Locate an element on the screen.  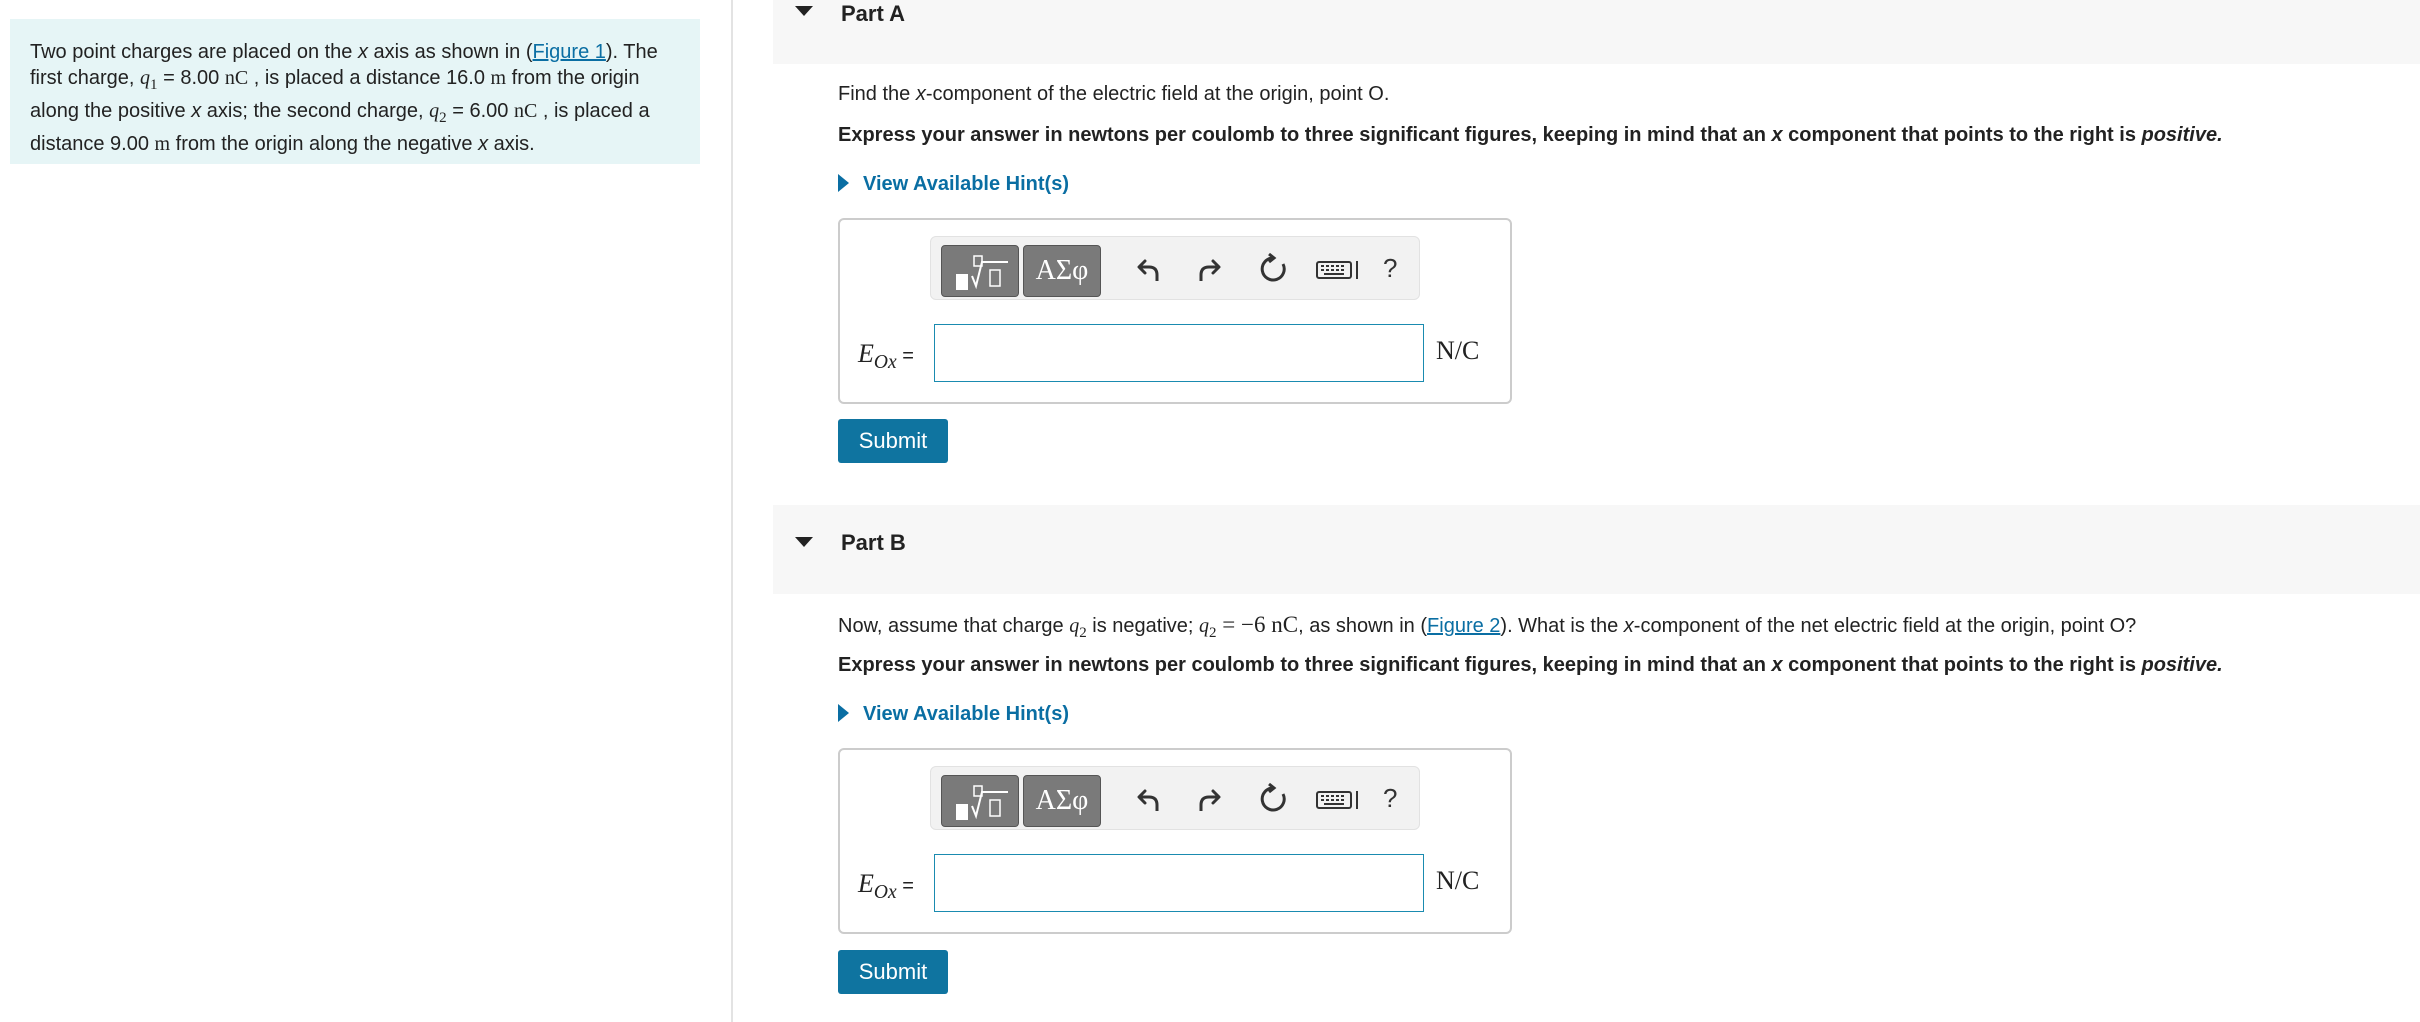
question-text: ). What is the is located at coordinates (1562, 626).